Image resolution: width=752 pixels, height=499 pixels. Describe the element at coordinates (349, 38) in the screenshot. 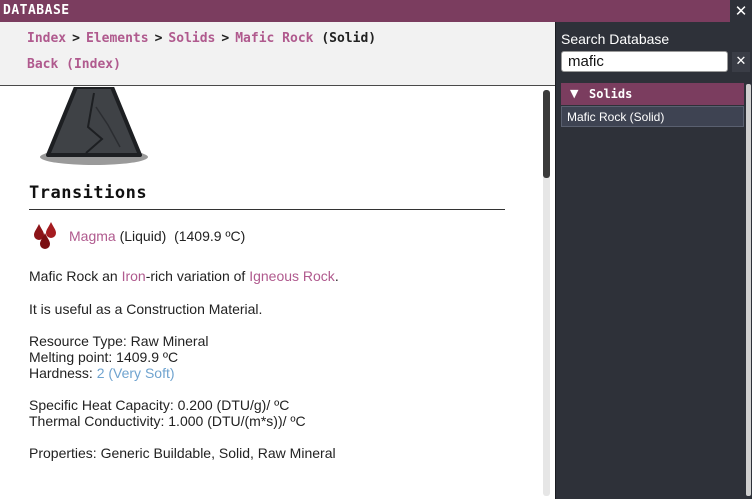

I see `breadcrumb-current-state: (Solid)` at that location.